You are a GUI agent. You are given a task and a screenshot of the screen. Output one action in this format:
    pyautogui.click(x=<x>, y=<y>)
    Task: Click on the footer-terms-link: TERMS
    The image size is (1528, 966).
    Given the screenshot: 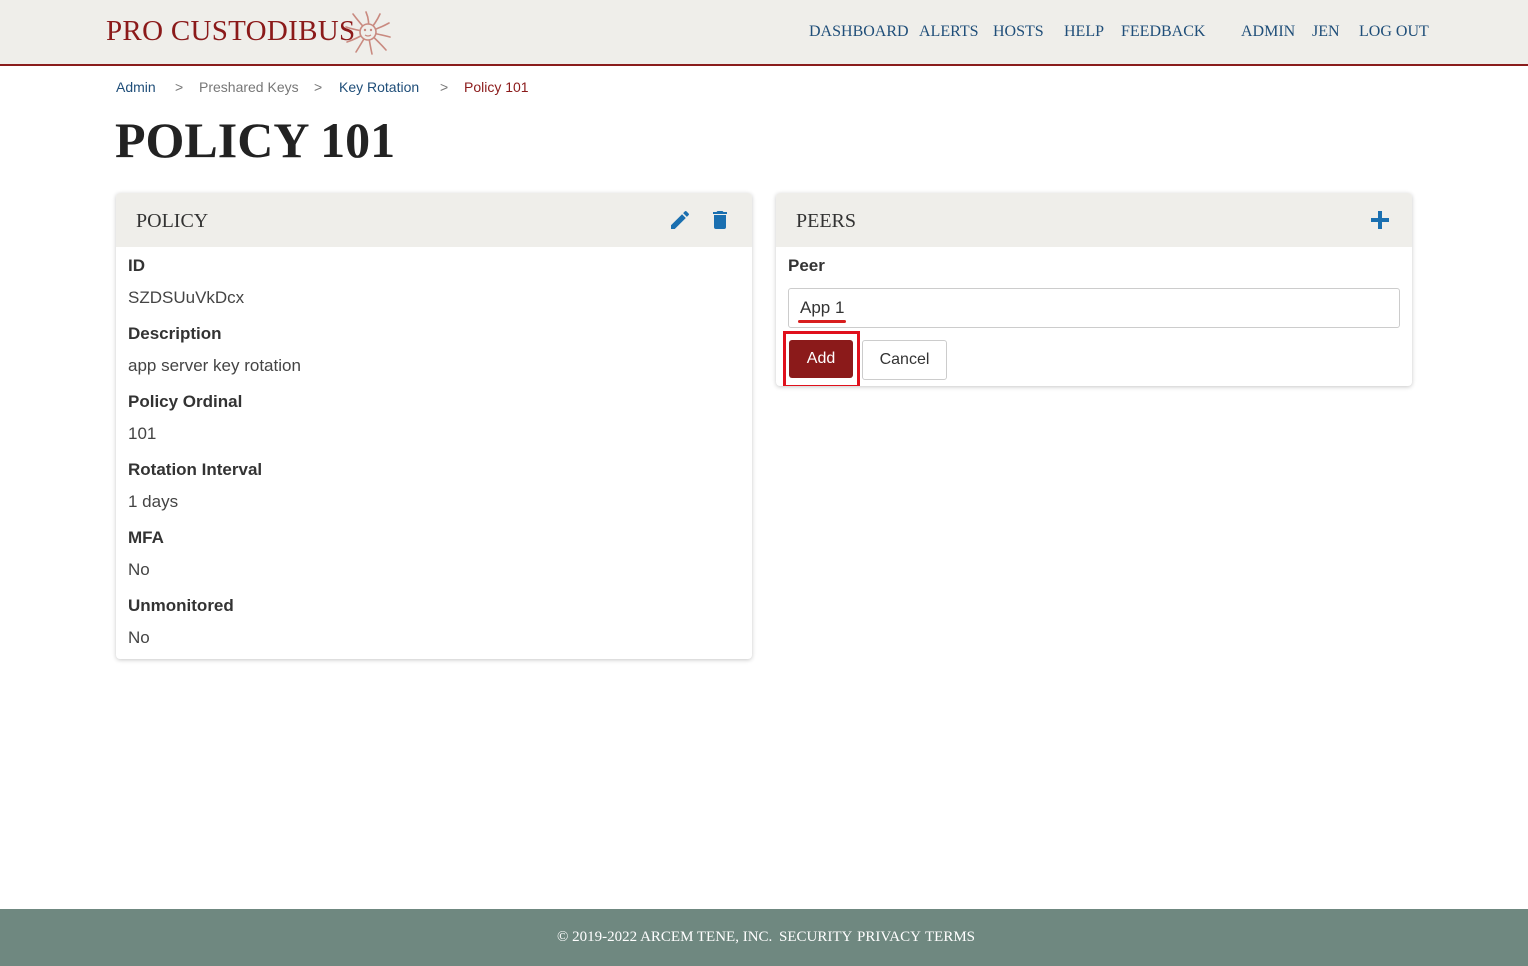 What is the action you would take?
    pyautogui.click(x=950, y=937)
    